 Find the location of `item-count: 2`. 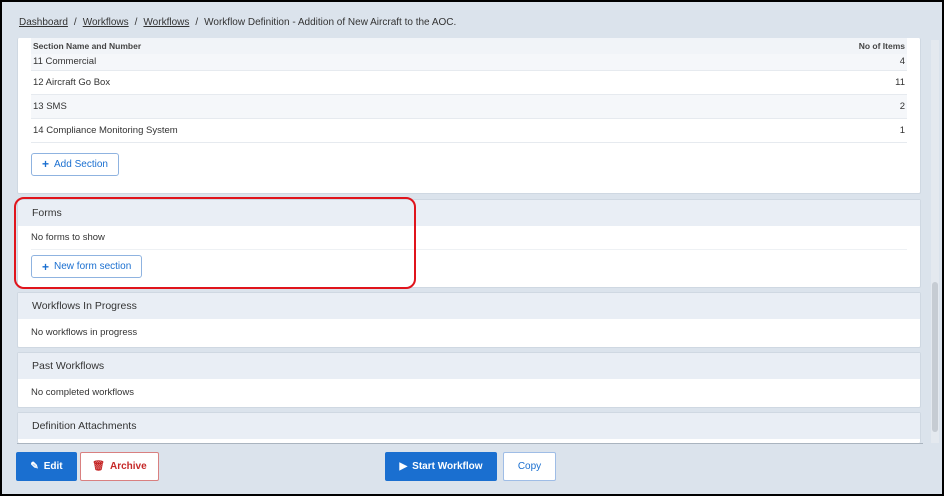

item-count: 2 is located at coordinates (796, 106).